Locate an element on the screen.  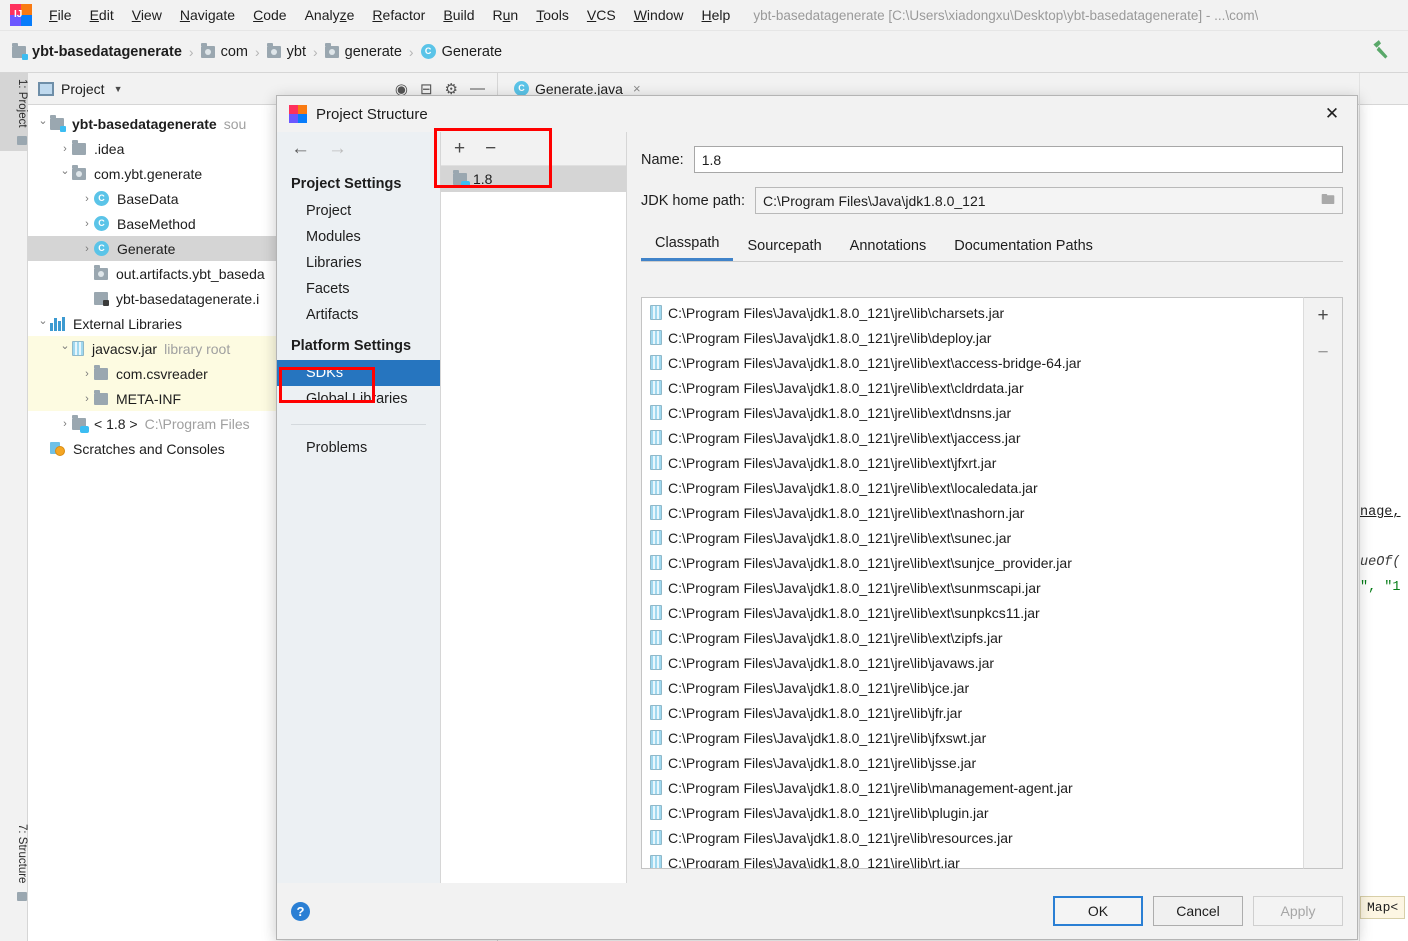
nav-item-problems: Problems is located at coordinates (358, 448).